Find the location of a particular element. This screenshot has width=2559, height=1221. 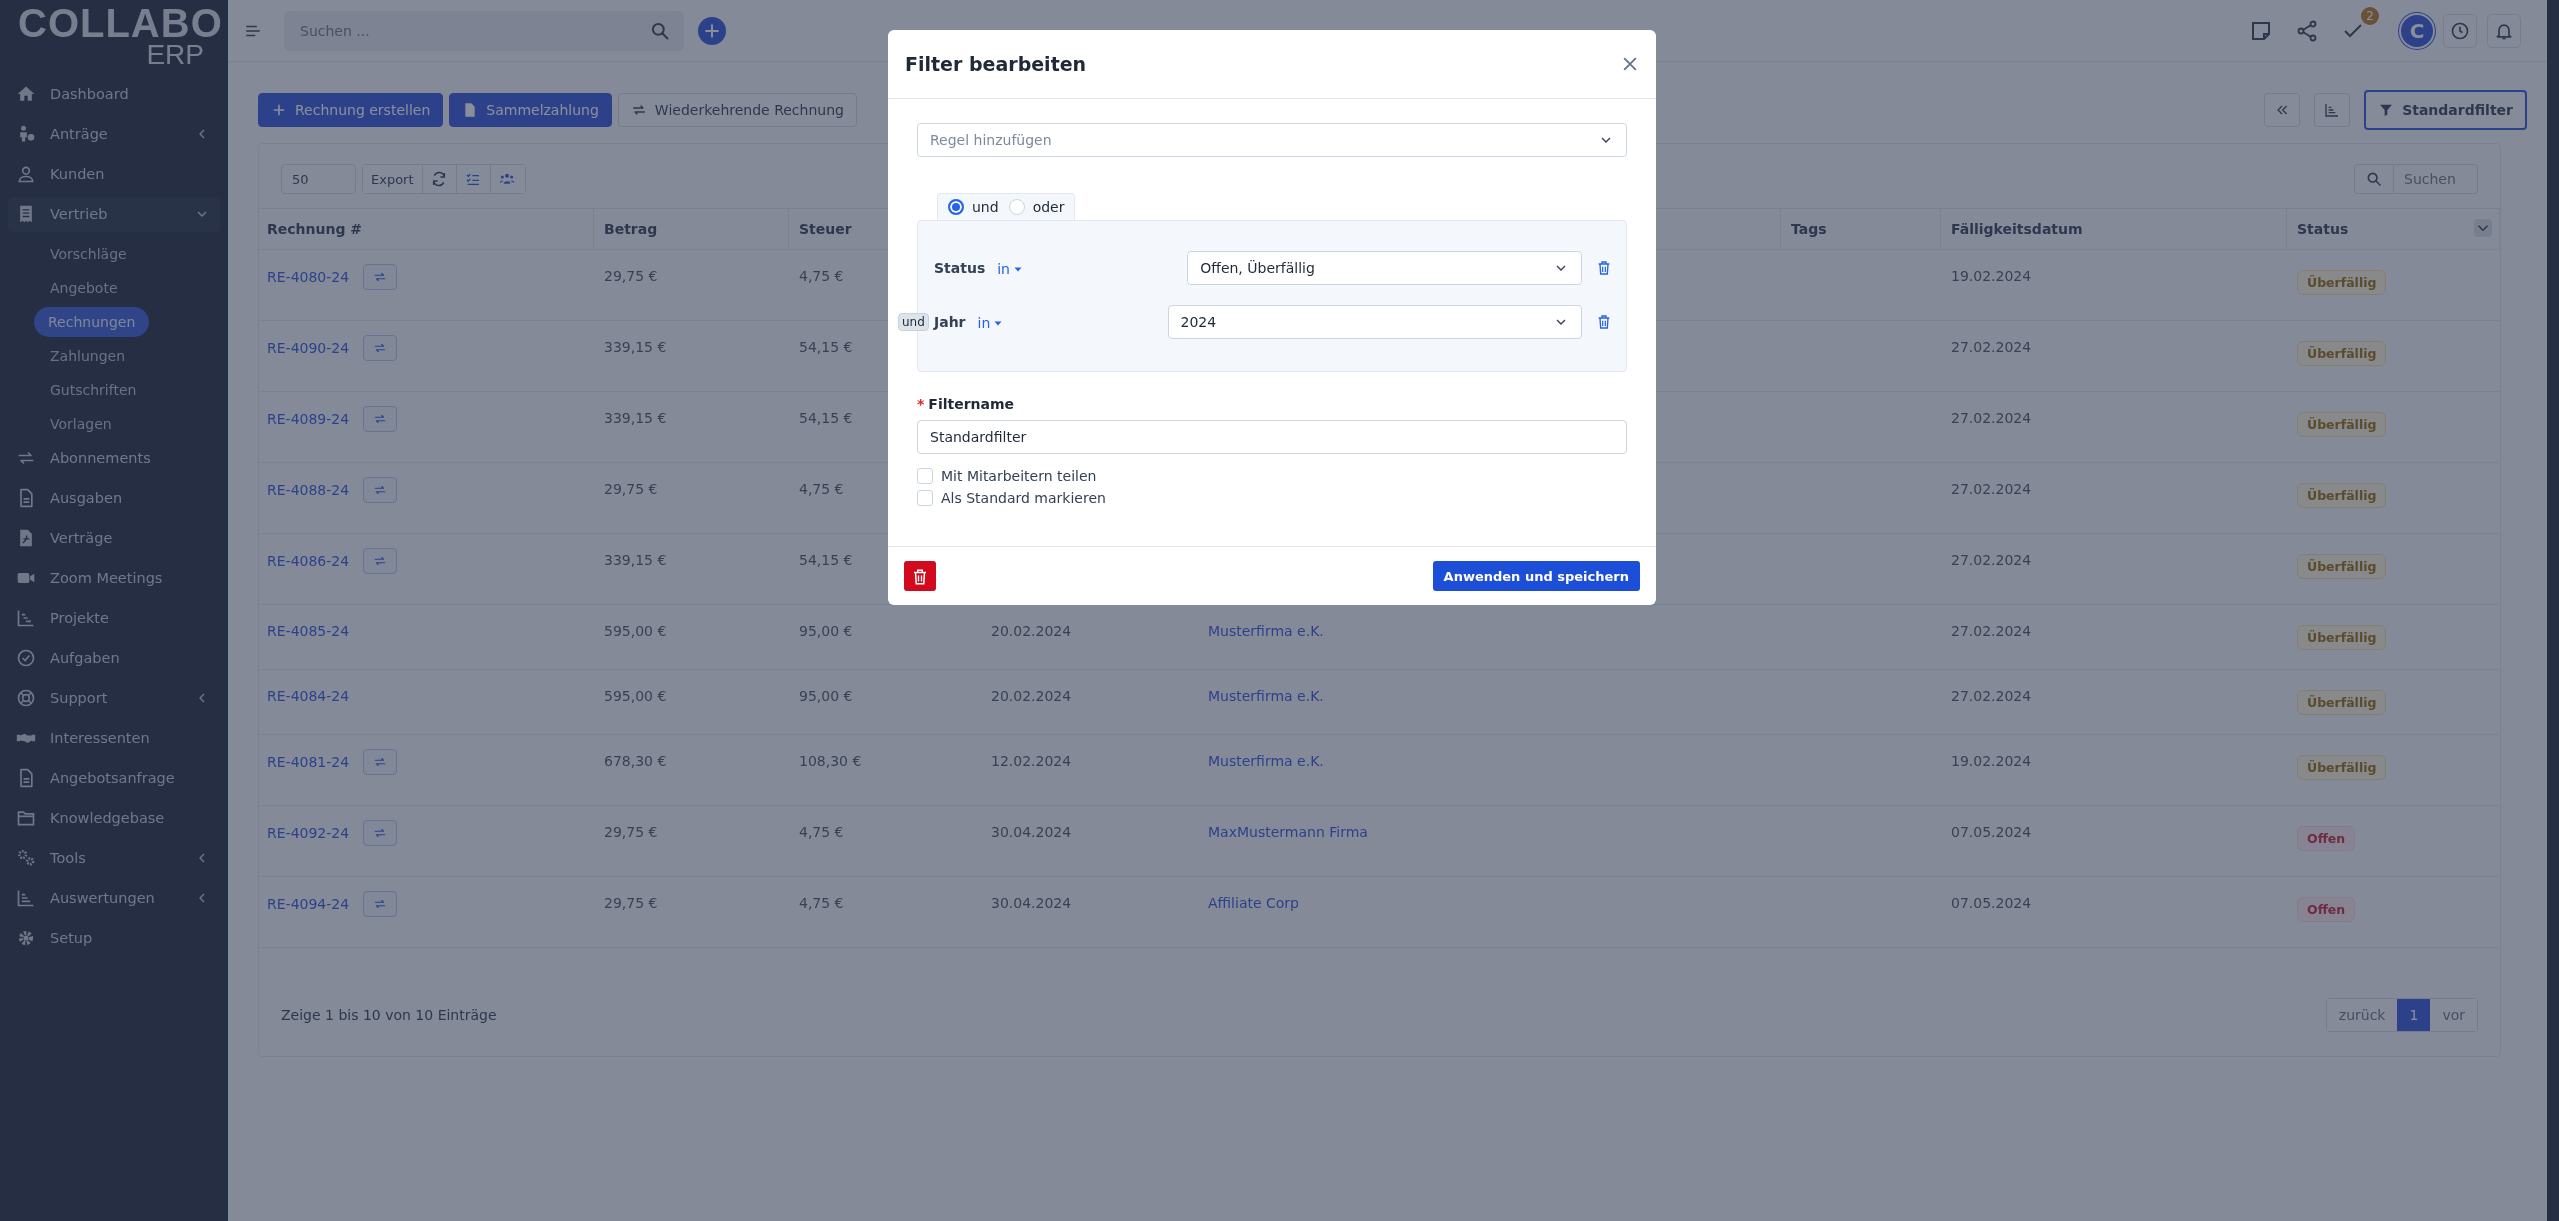

page-size-select: 50 is located at coordinates (318, 179).